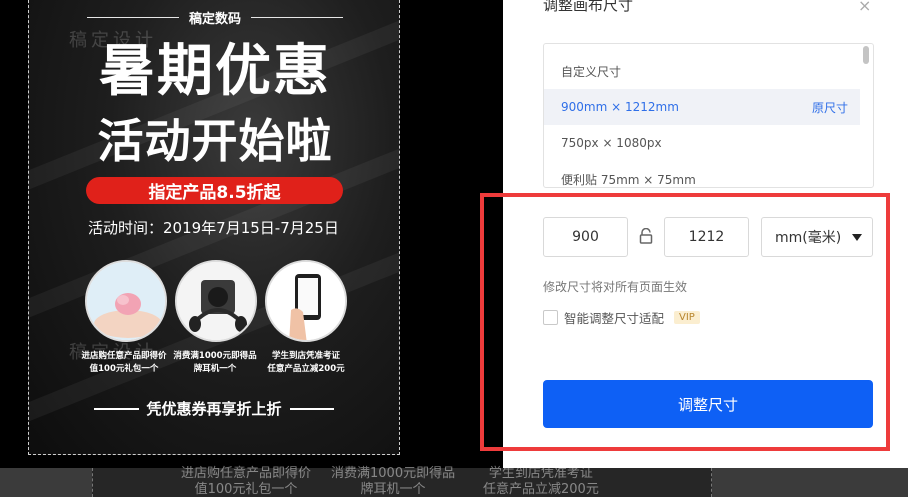 The height and width of the screenshot is (497, 908). What do you see at coordinates (829, 107) in the screenshot?
I see `original-size-tag: 原尺寸` at bounding box center [829, 107].